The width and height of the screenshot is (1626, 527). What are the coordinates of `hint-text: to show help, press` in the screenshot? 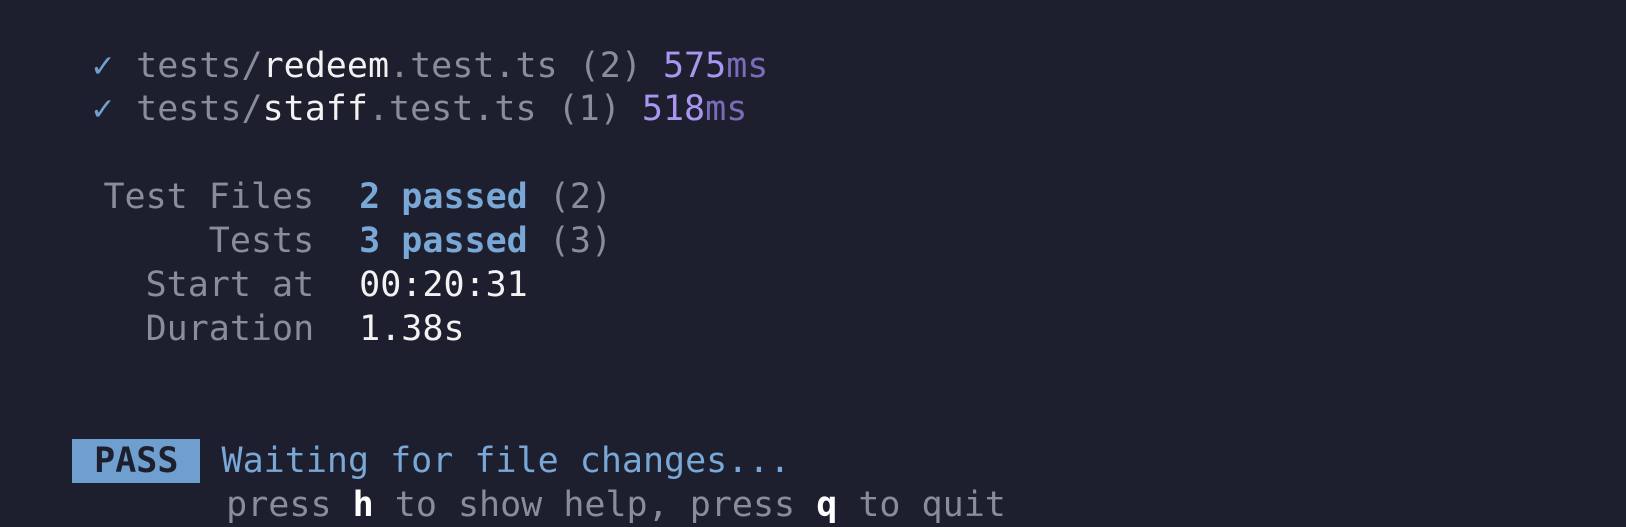 It's located at (595, 505).